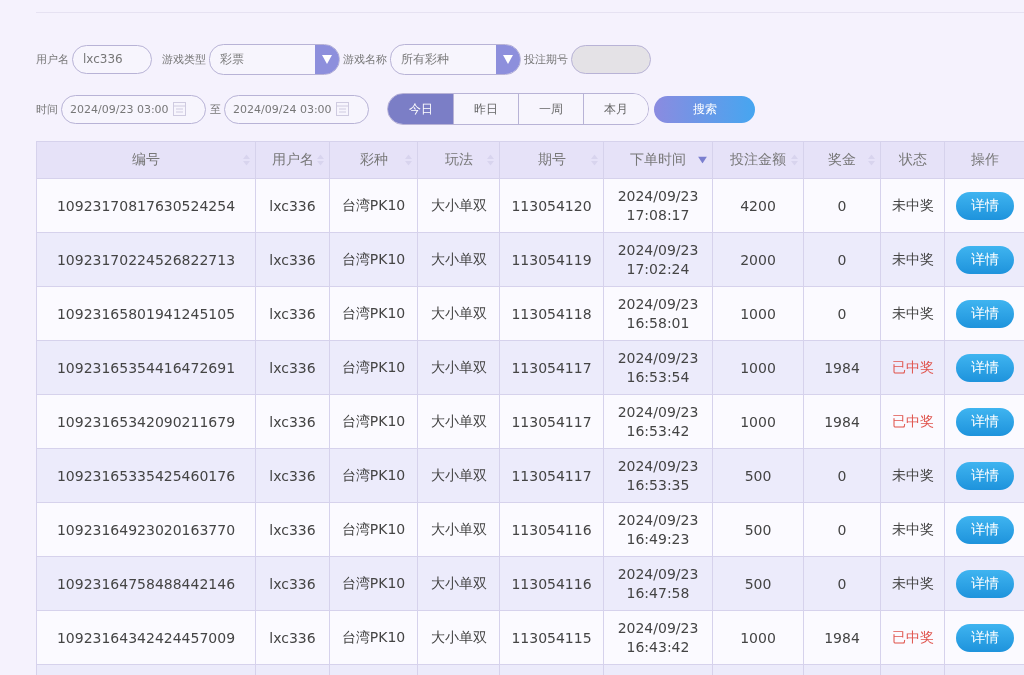 This screenshot has height=675, width=1024. I want to click on order-number: 10923165354416472691, so click(146, 367).